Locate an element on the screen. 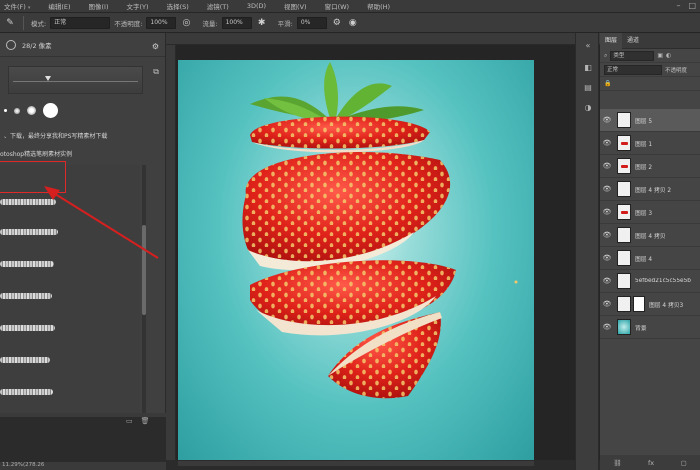 The height and width of the screenshot is (470, 700). maximize-icon: □ is located at coordinates (692, 5).